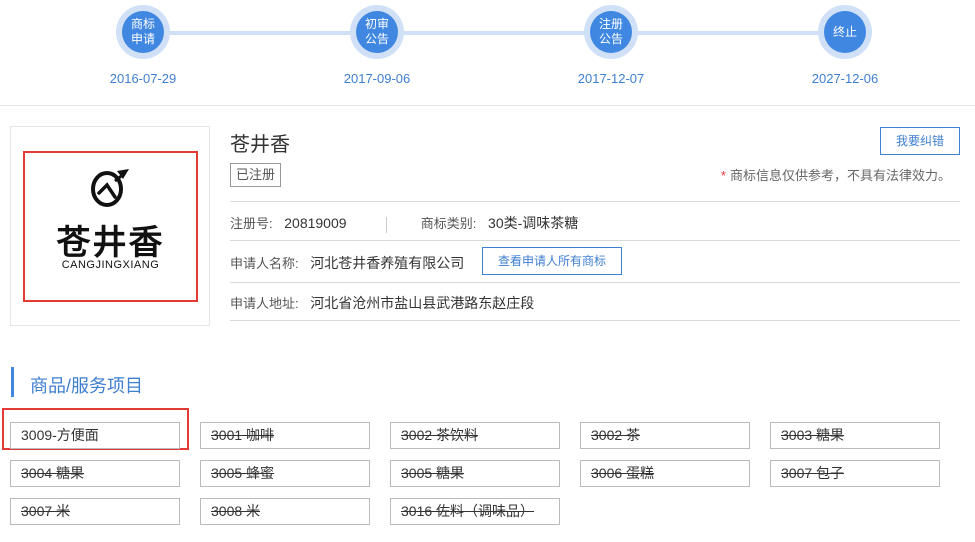 The image size is (975, 542). What do you see at coordinates (243, 473) in the screenshot?
I see `goods-item-label: 3005 蜂蜜` at bounding box center [243, 473].